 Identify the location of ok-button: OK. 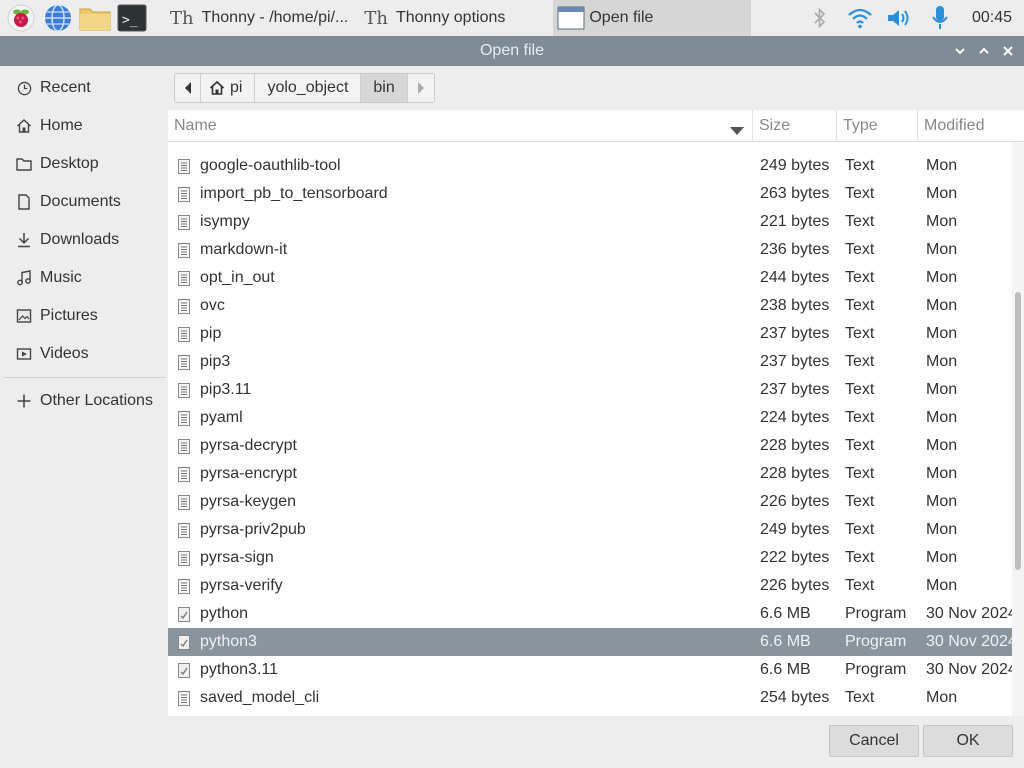
(968, 741).